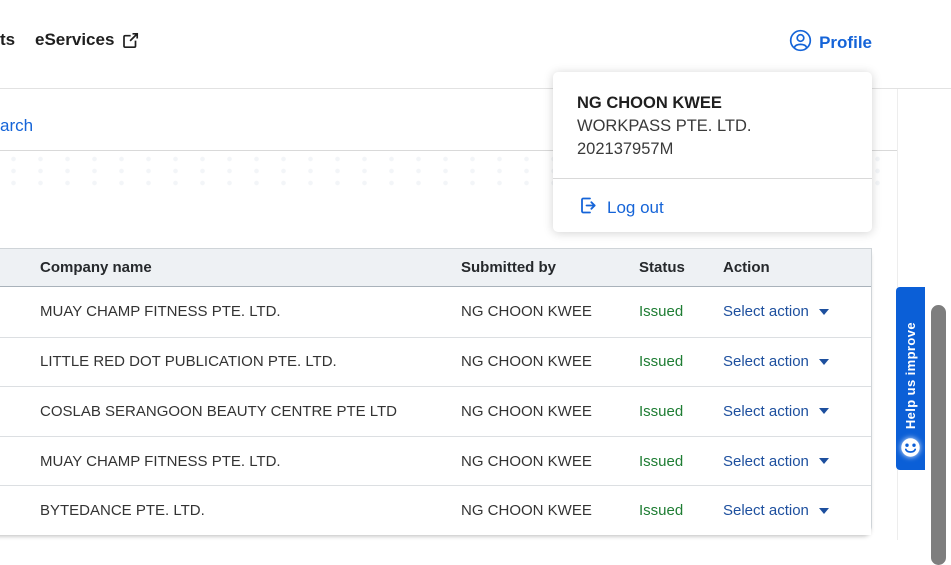 The height and width of the screenshot is (565, 951). I want to click on company-name-cell: LITTLE RED DOT PUBLICATION PTE. LTD., so click(188, 362).